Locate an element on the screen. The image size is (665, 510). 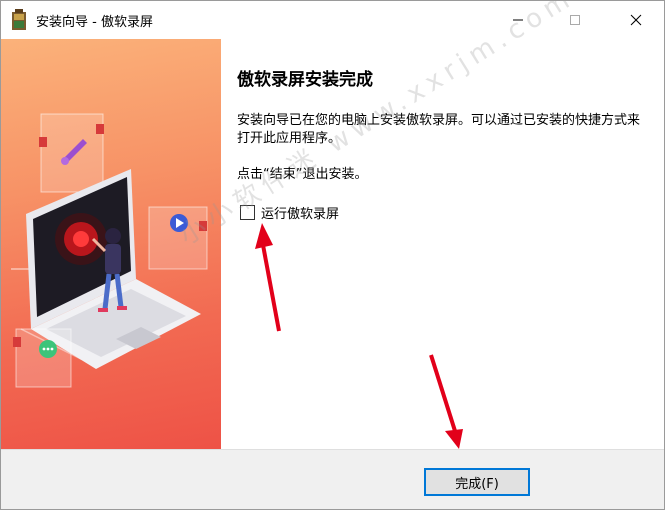
close-icon is located at coordinates (636, 20).